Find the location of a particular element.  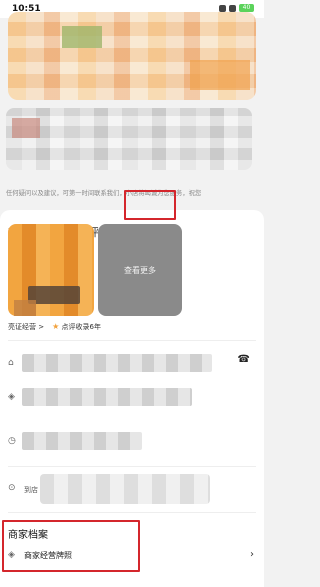

store-name-blur is located at coordinates (117, 363).